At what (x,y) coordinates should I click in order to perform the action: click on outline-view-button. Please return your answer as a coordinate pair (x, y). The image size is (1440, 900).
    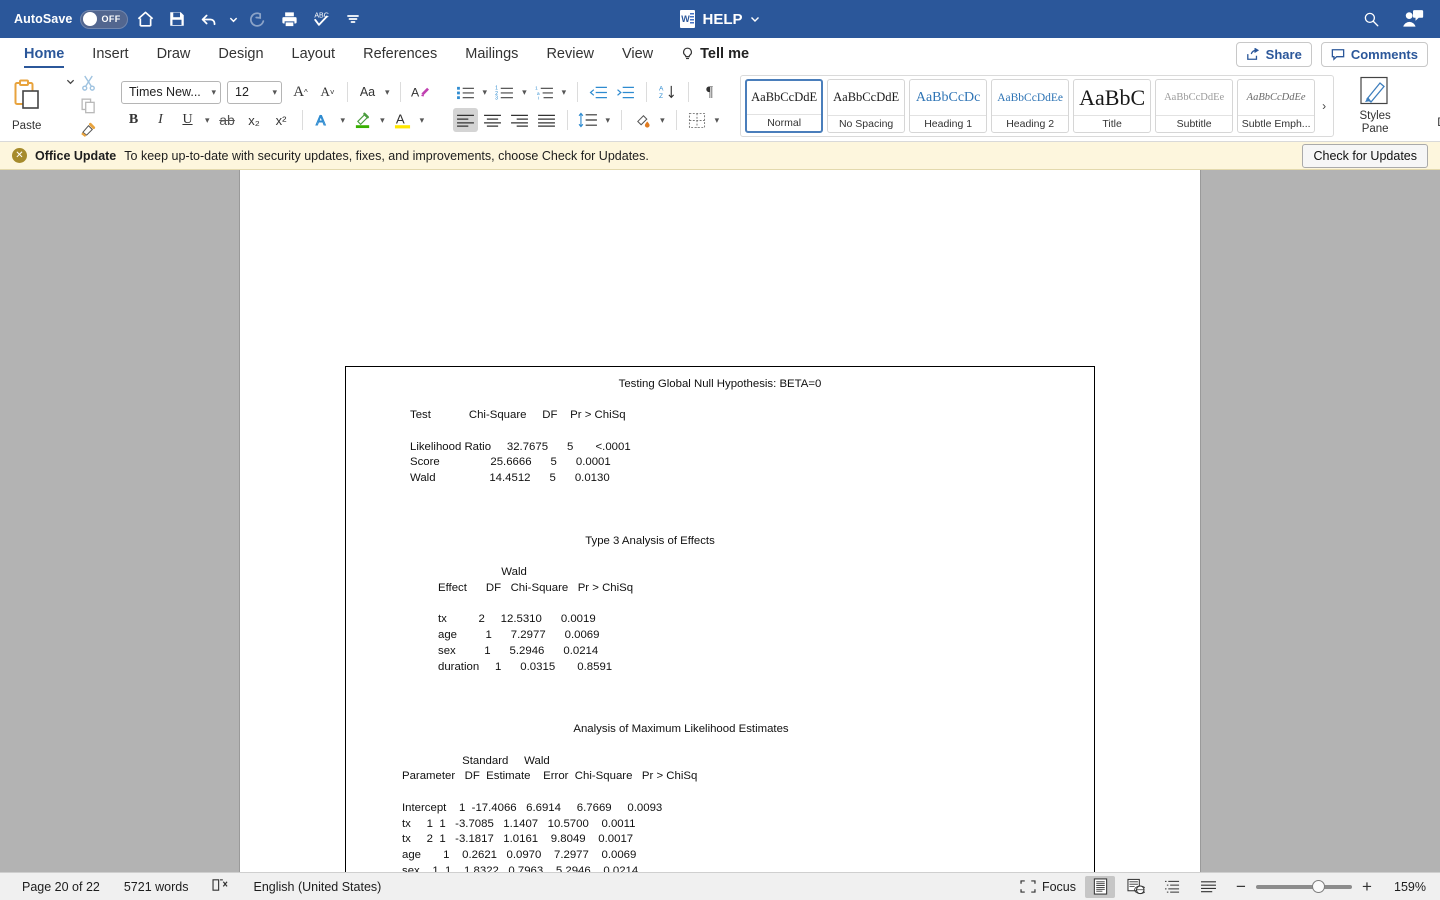
    Looking at the image, I should click on (1172, 887).